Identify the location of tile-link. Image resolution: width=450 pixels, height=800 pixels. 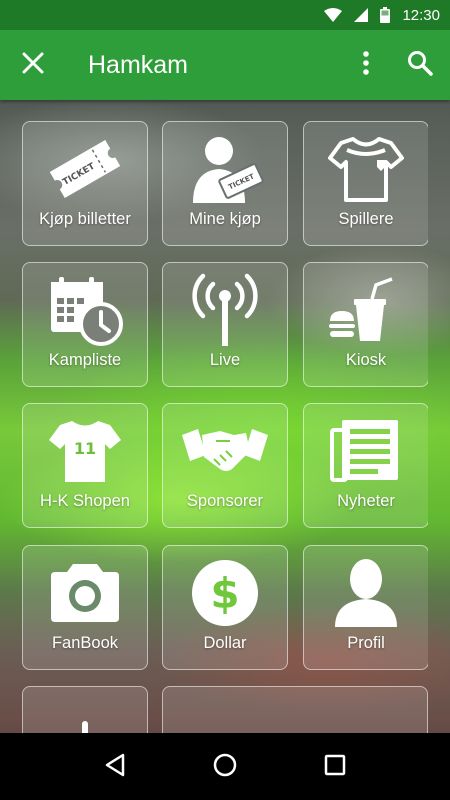
(295, 709).